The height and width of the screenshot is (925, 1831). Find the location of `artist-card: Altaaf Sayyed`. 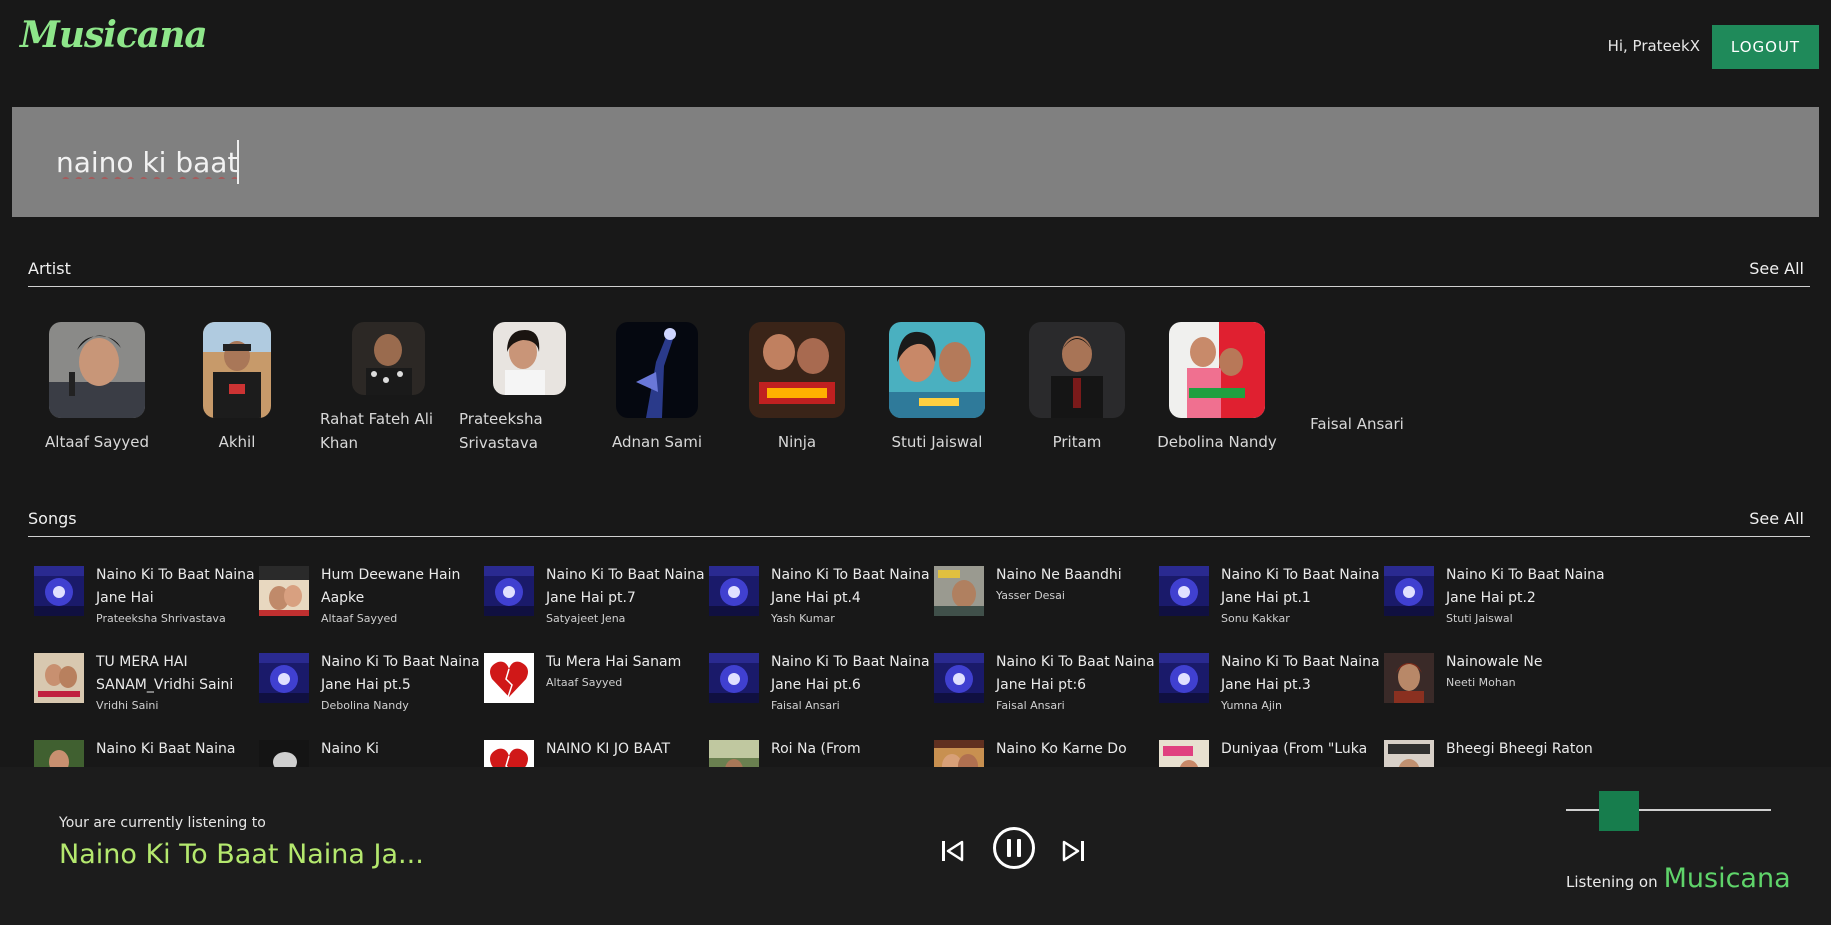

artist-card: Altaaf Sayyed is located at coordinates (97, 388).